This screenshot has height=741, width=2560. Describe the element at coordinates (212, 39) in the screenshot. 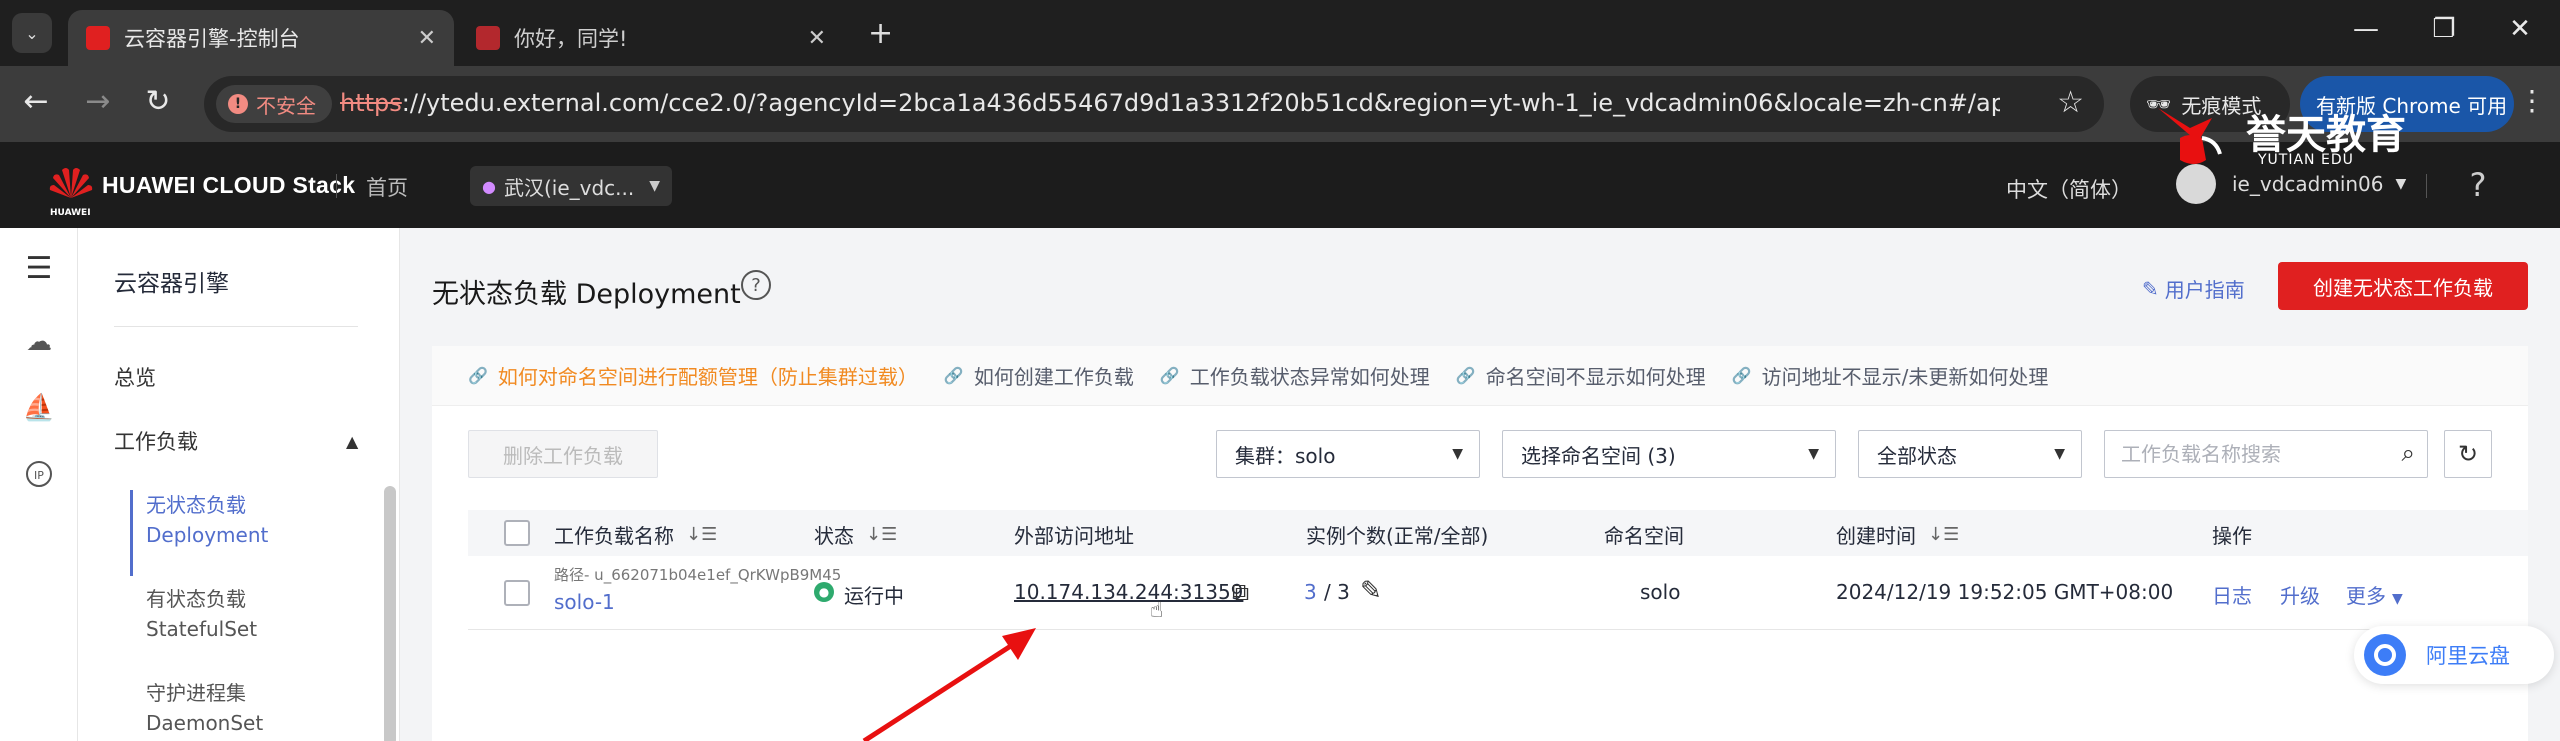

I see `tab-title: 云容器引擎-控制台` at that location.